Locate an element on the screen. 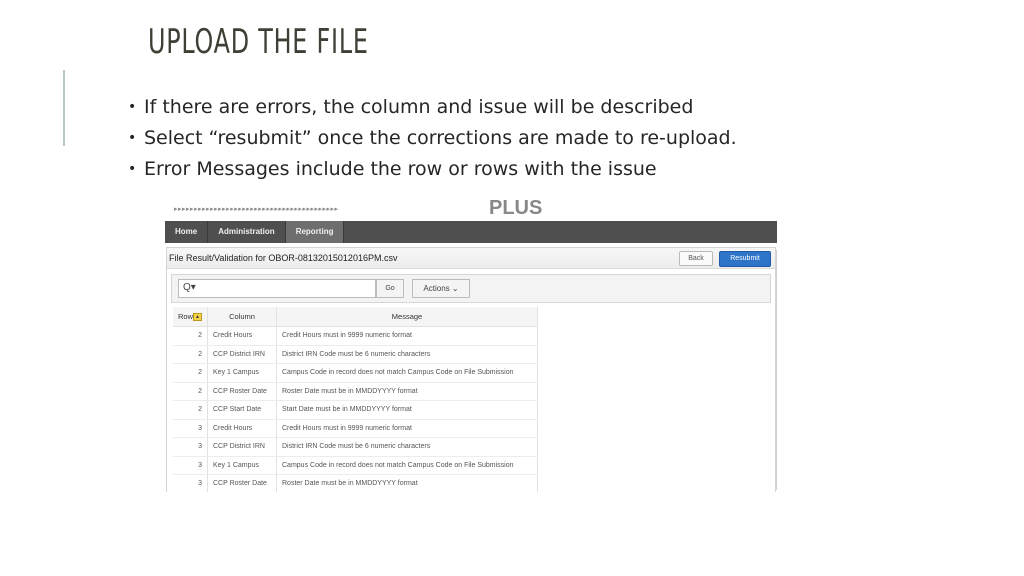  app-logo: PLUS is located at coordinates (516, 208).